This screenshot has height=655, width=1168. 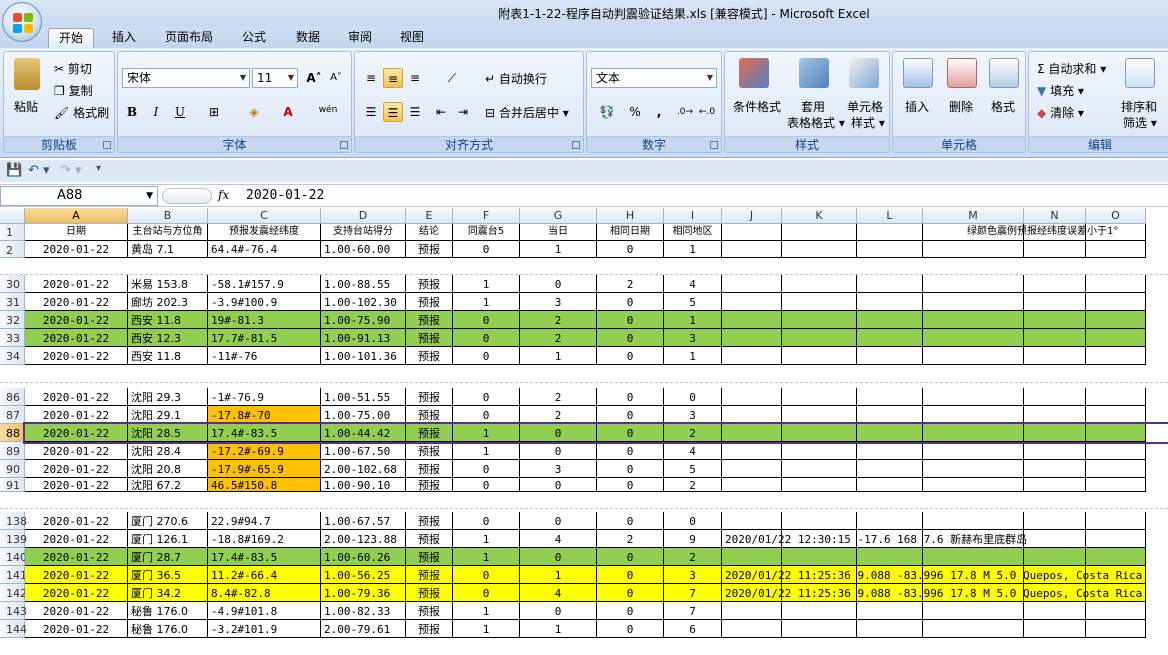 What do you see at coordinates (707, 112) in the screenshot?
I see `decrease-decimal-icon: ←.0` at bounding box center [707, 112].